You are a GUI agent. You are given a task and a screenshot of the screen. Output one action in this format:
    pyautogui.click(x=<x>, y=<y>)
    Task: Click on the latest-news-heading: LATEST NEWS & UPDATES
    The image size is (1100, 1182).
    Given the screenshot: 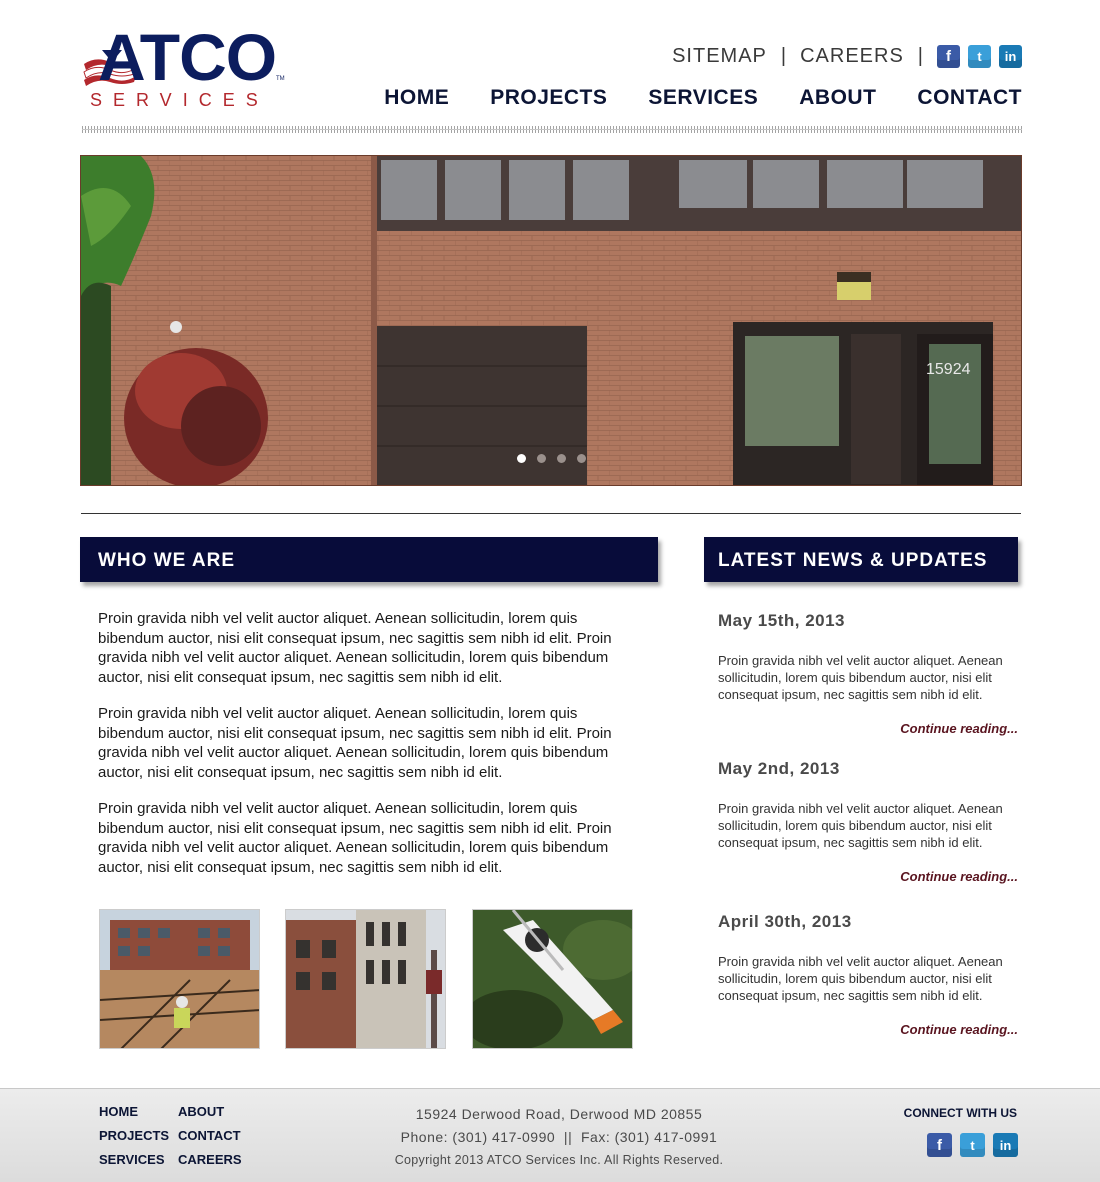 What is the action you would take?
    pyautogui.click(x=861, y=559)
    